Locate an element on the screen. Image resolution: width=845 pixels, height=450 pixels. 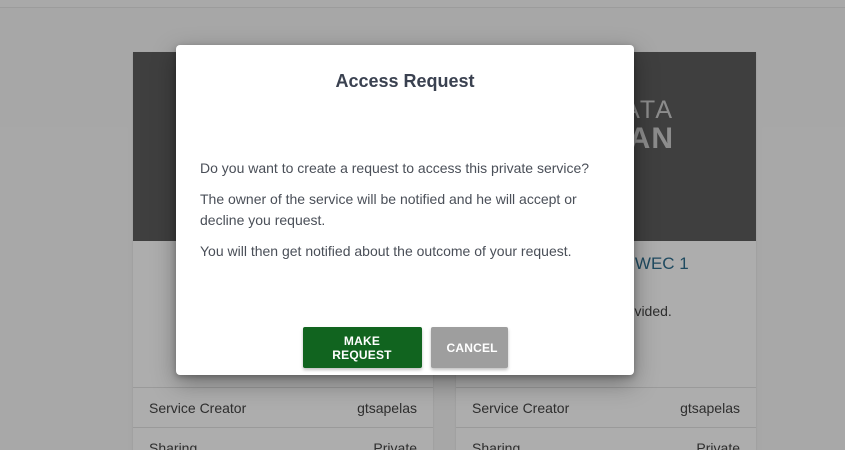
dialog-actions: MAKE REQUEST CANCEL is located at coordinates (405, 347).